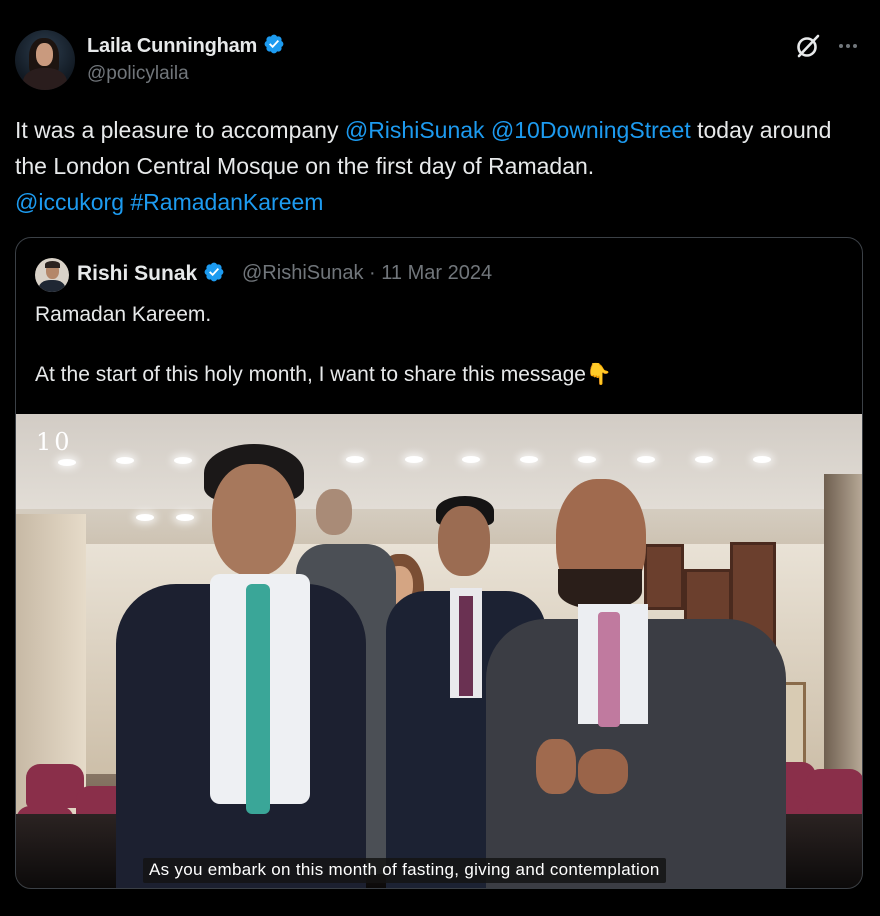 The image size is (880, 916). What do you see at coordinates (180, 130) in the screenshot?
I see `post-text-part: It was a pleasure to accompany` at bounding box center [180, 130].